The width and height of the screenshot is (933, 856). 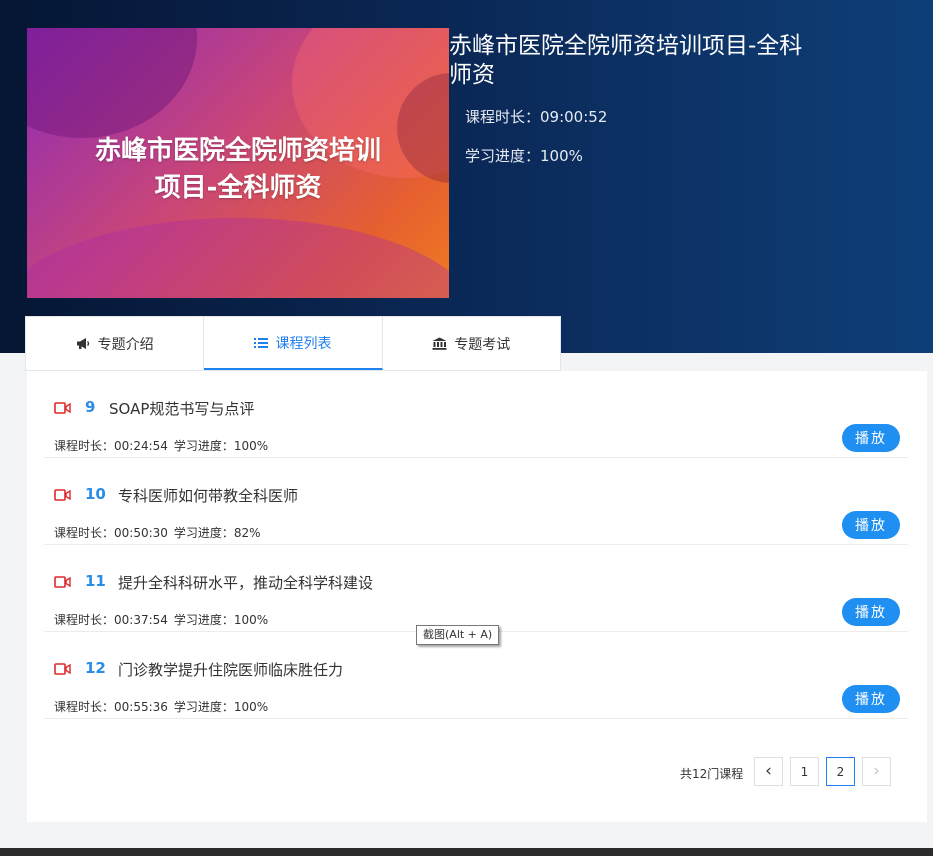 I want to click on lesson-progress: 学习进度：82%, so click(x=217, y=533).